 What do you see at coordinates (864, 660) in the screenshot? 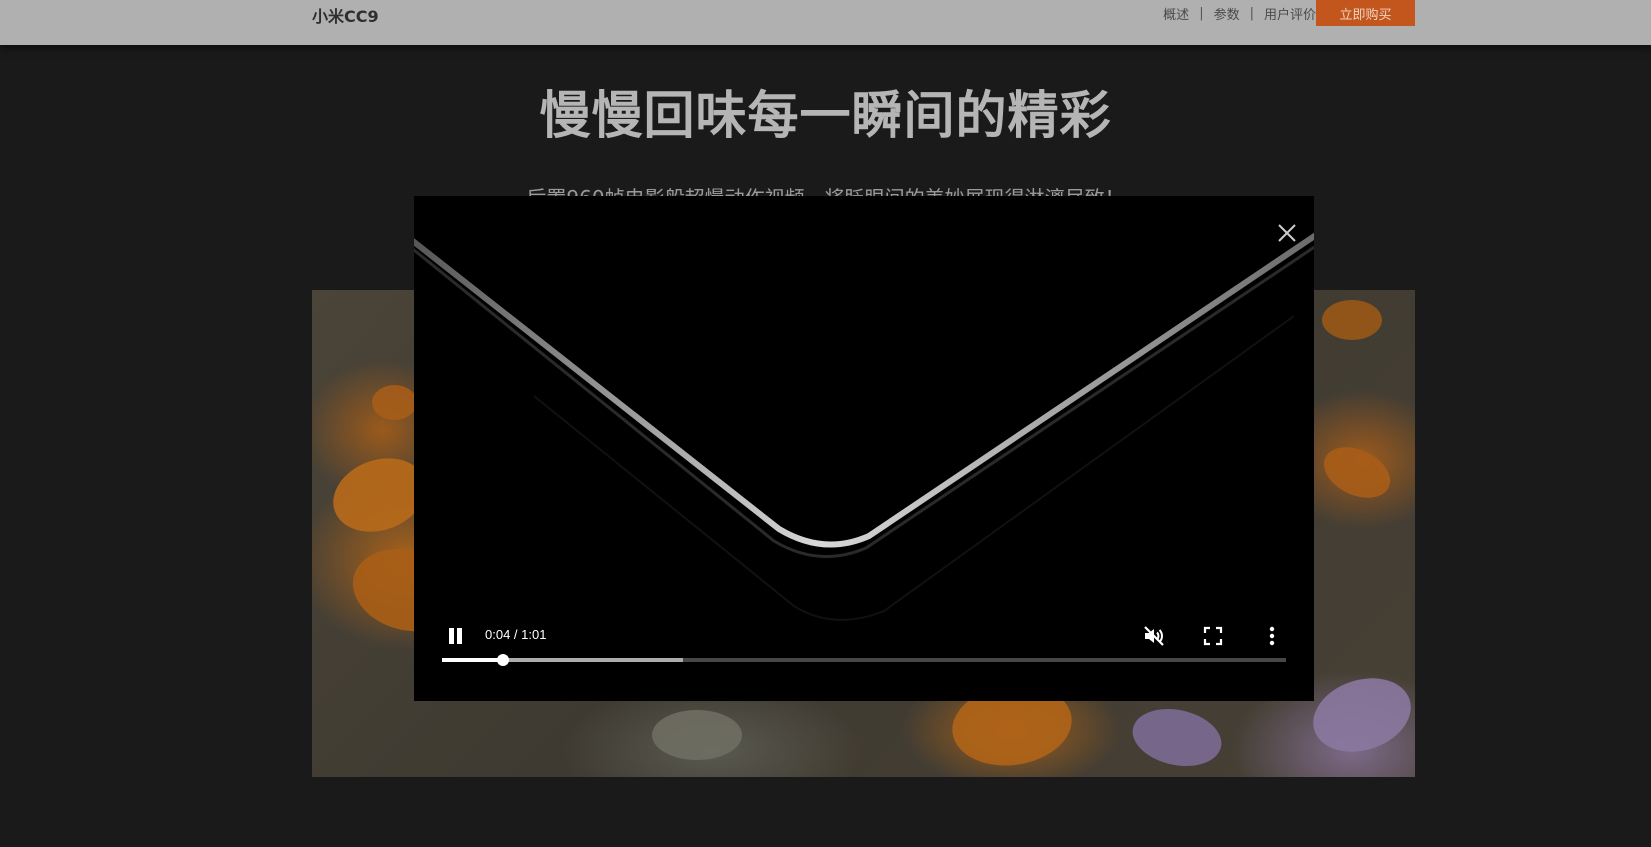
I see `seek-bar` at bounding box center [864, 660].